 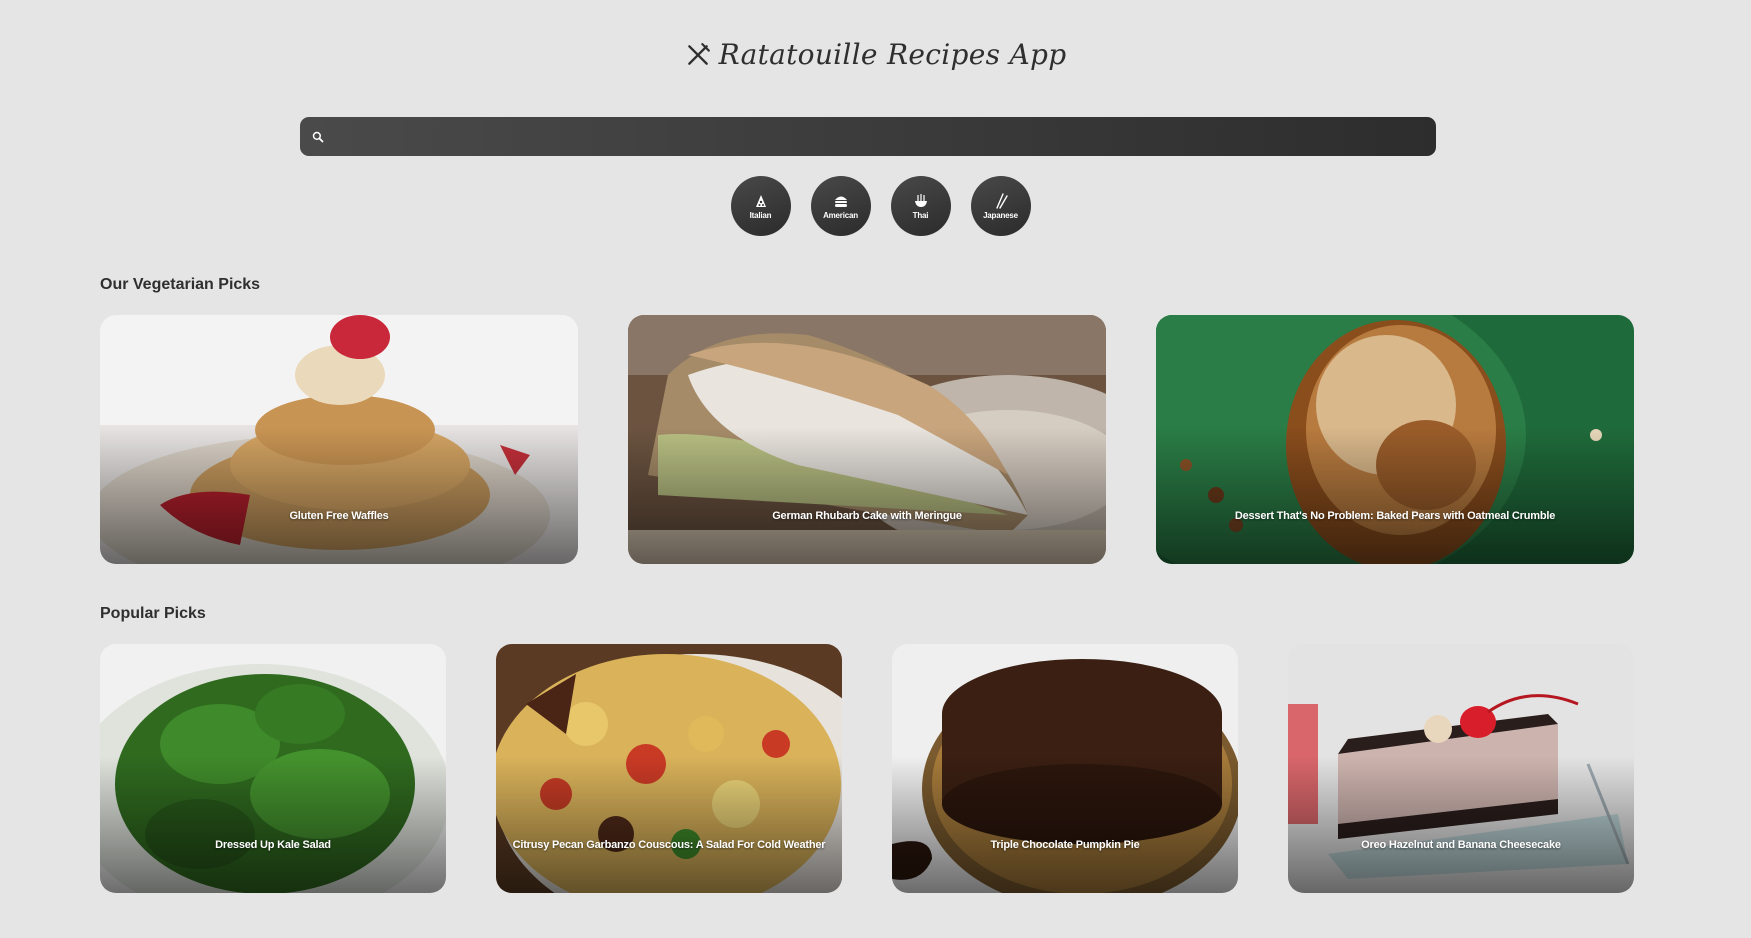 I want to click on search-icon, so click(x=318, y=136).